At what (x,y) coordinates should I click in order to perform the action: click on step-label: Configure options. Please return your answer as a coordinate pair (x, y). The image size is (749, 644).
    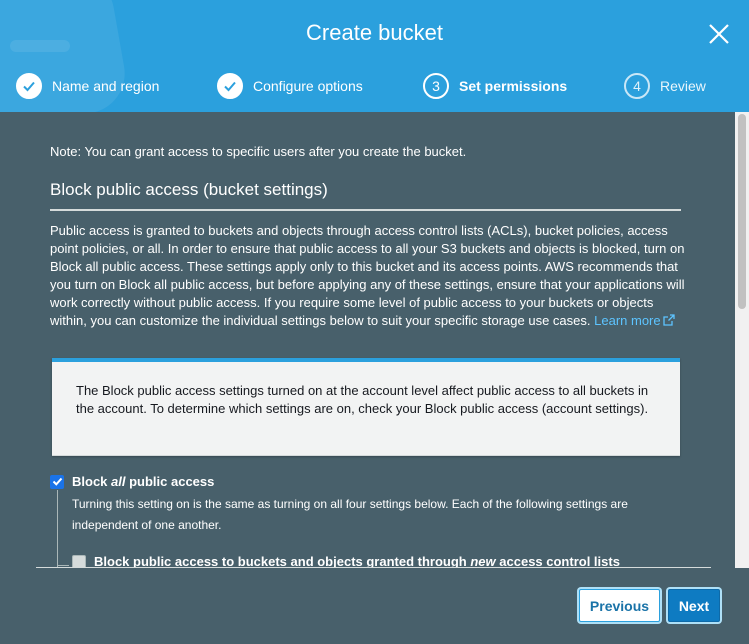
    Looking at the image, I should click on (308, 86).